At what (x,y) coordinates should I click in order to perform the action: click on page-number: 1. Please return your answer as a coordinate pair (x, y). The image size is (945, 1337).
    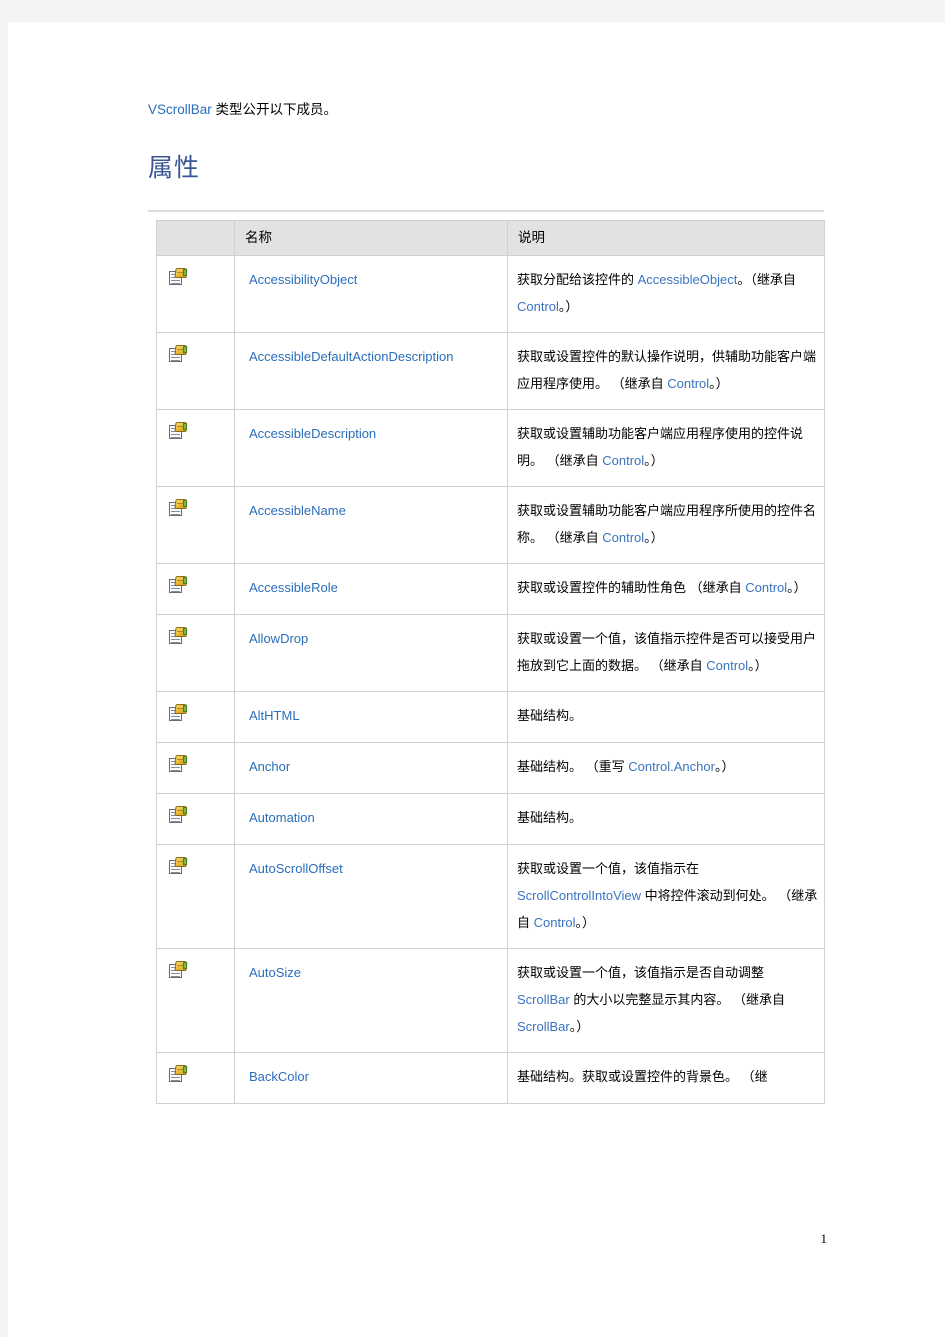
    Looking at the image, I should click on (824, 1238).